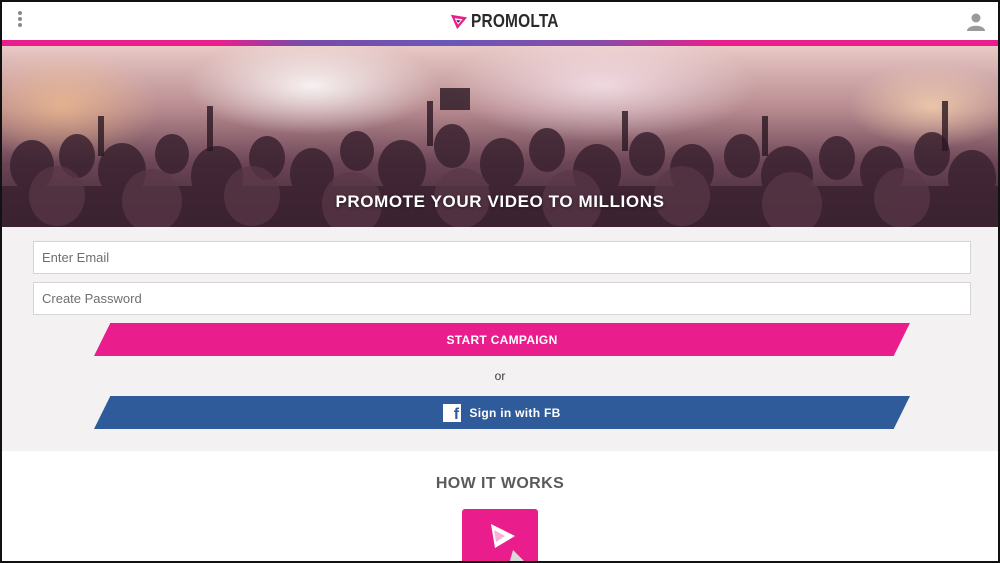 The image size is (1000, 563). Describe the element at coordinates (515, 20) in the screenshot. I see `brand-name: PROMOLTA` at that location.